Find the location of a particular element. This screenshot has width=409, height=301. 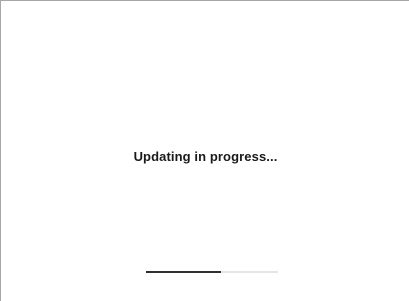

update-progress-bar is located at coordinates (212, 272).